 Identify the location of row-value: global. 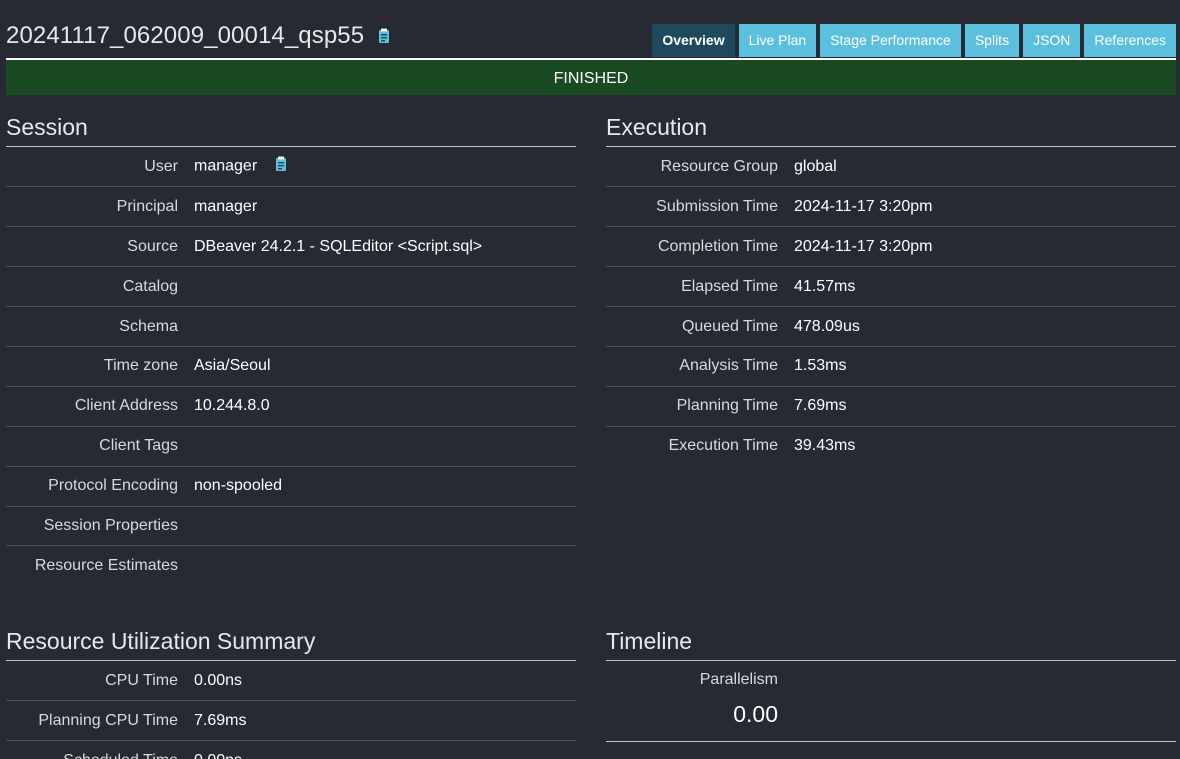
(815, 166).